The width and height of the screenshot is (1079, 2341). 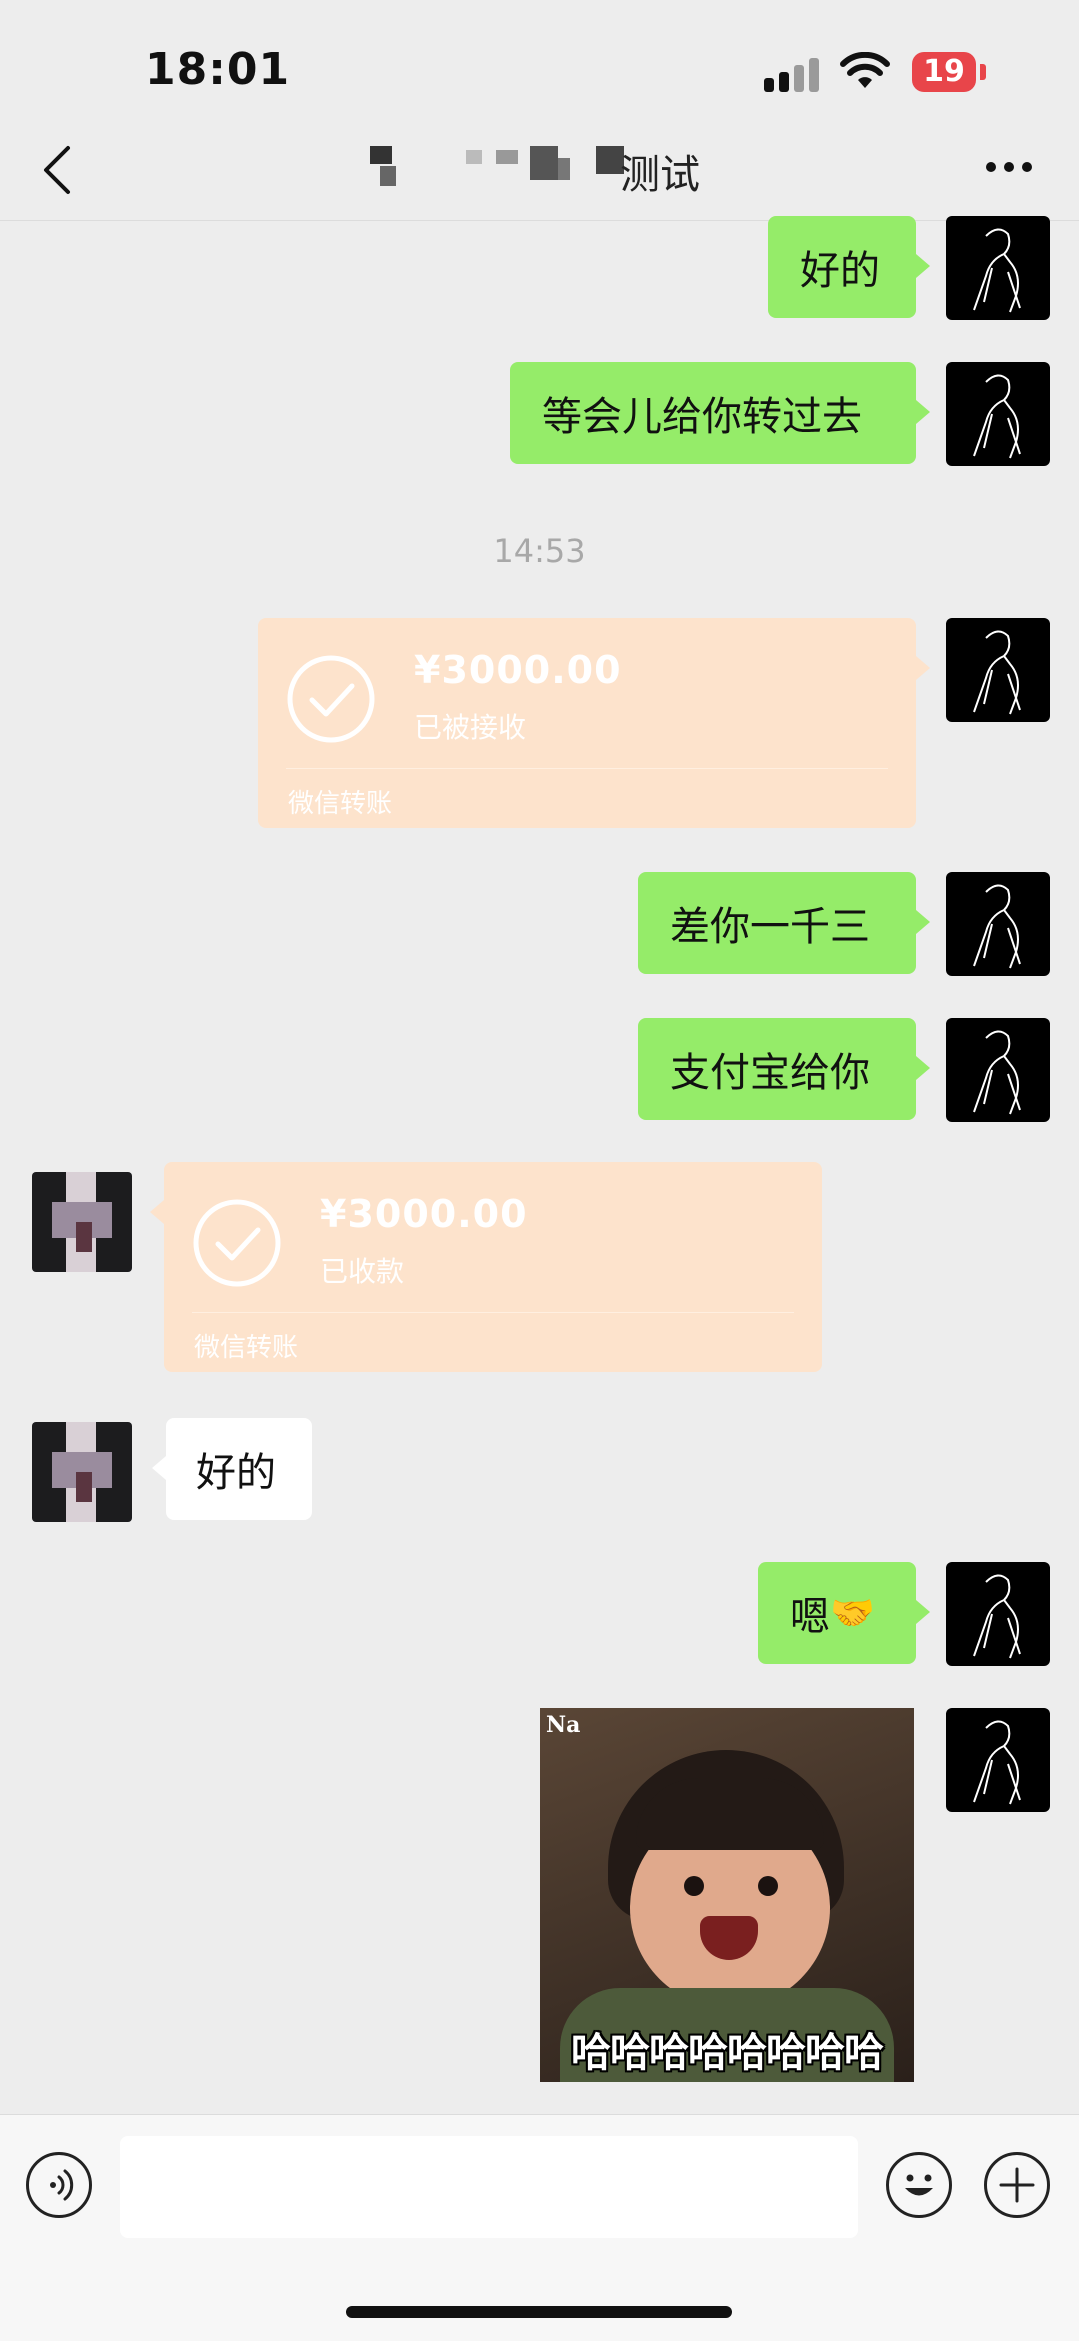 I want to click on time-separator: 14:53, so click(x=539, y=551).